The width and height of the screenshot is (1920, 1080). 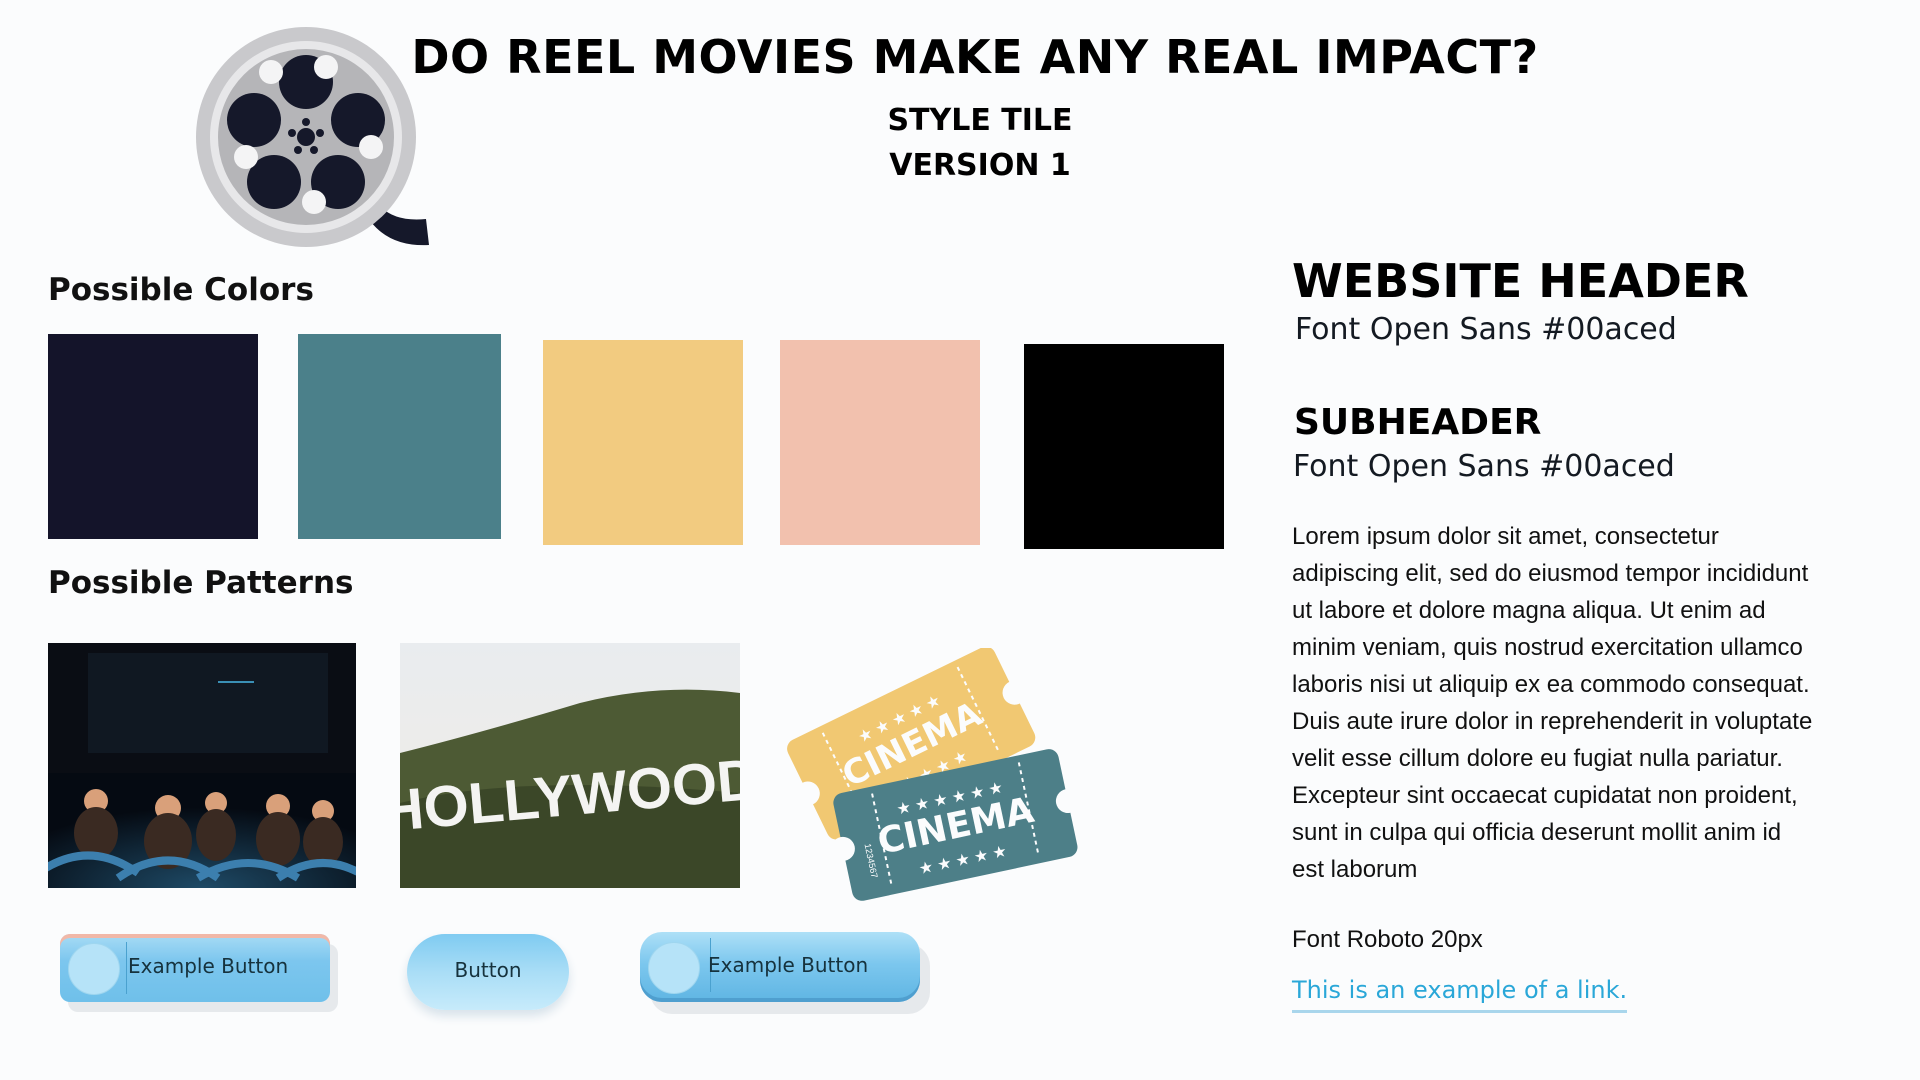 I want to click on button-pill-label: Button, so click(x=488, y=970).